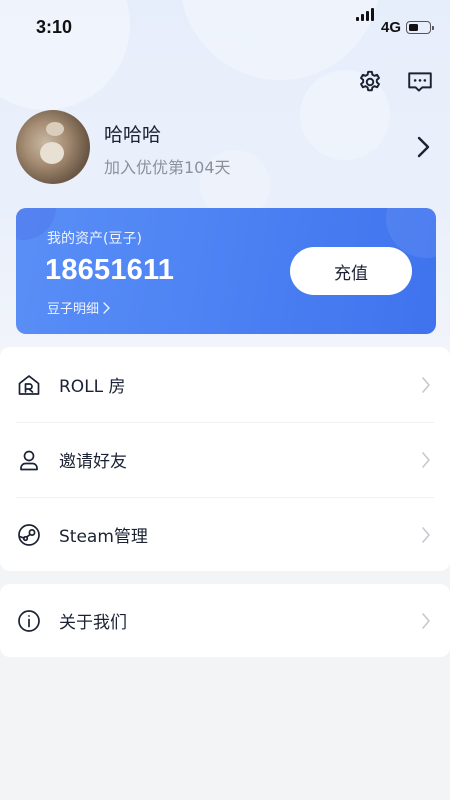 This screenshot has height=800, width=450. I want to click on settings-button, so click(370, 82).